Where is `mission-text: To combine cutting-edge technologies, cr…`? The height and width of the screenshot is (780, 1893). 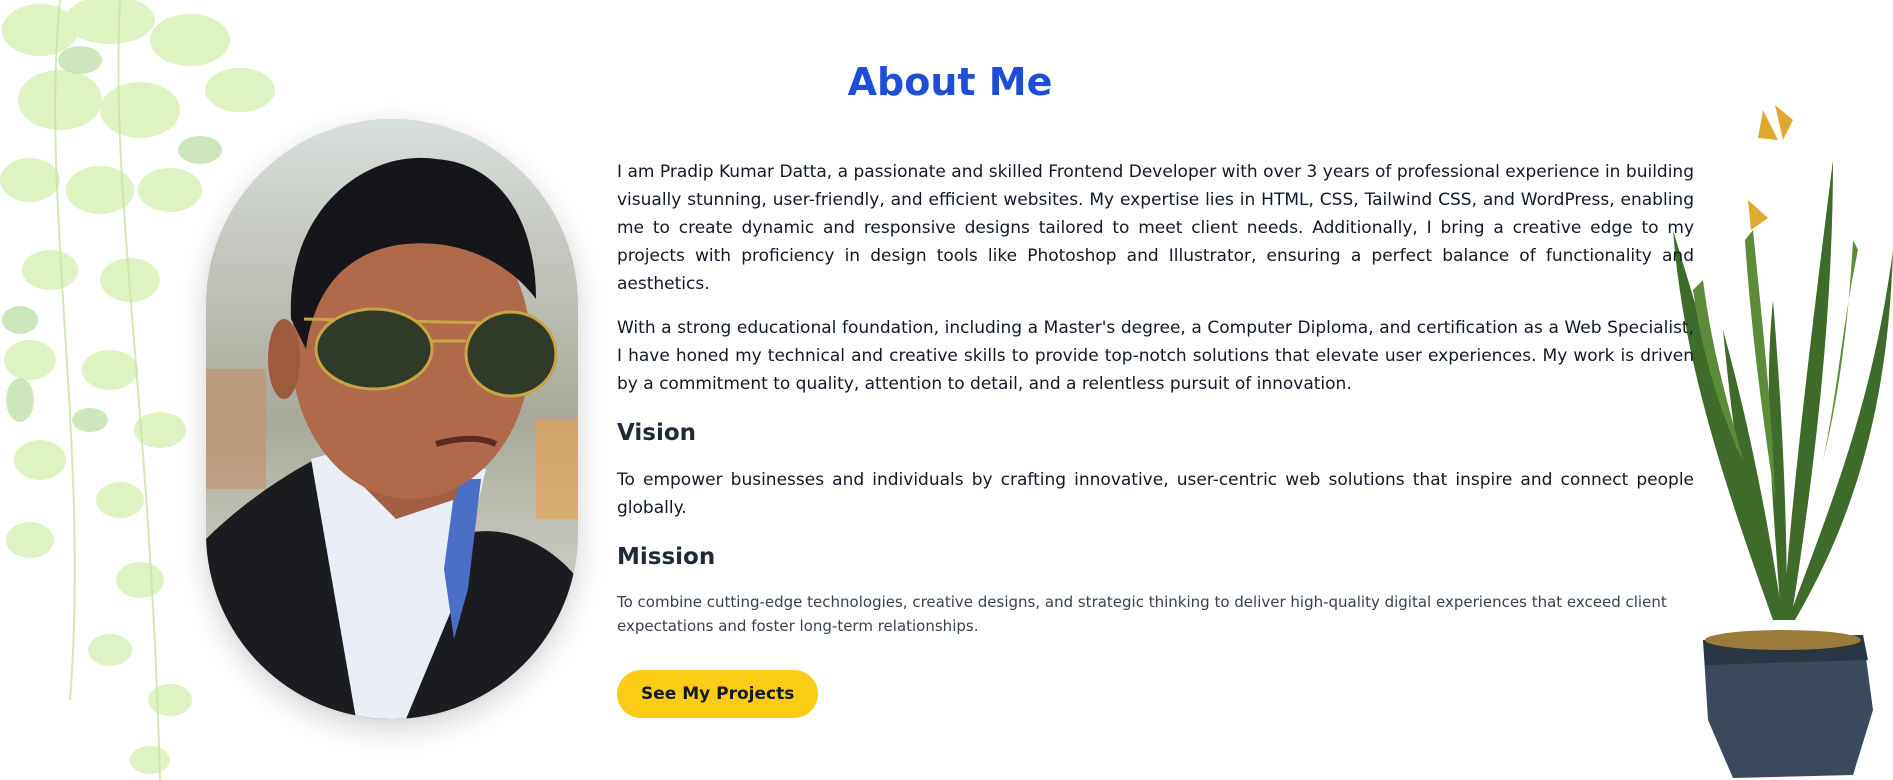 mission-text: To combine cutting-edge technologies, cr… is located at coordinates (1142, 614).